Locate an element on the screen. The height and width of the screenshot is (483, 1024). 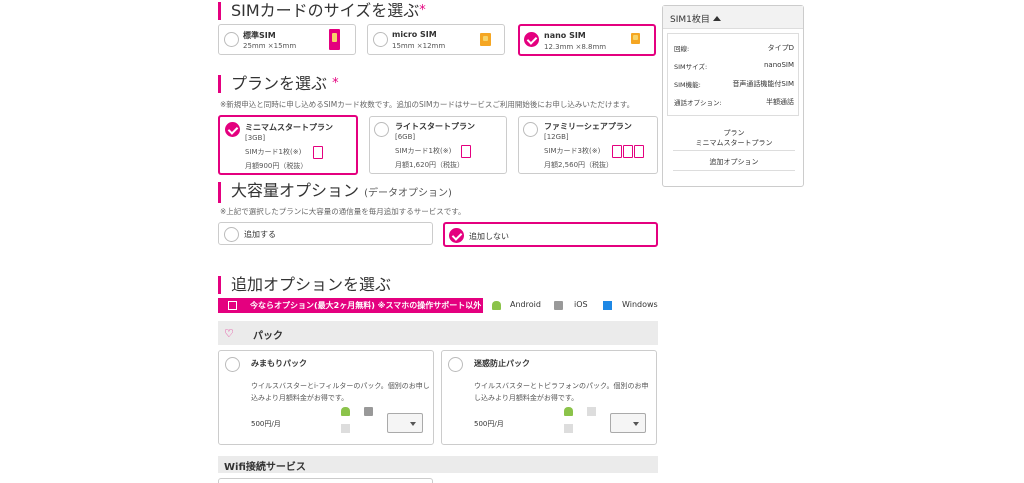
addon-card-title: みまもりパック is located at coordinates (279, 363).